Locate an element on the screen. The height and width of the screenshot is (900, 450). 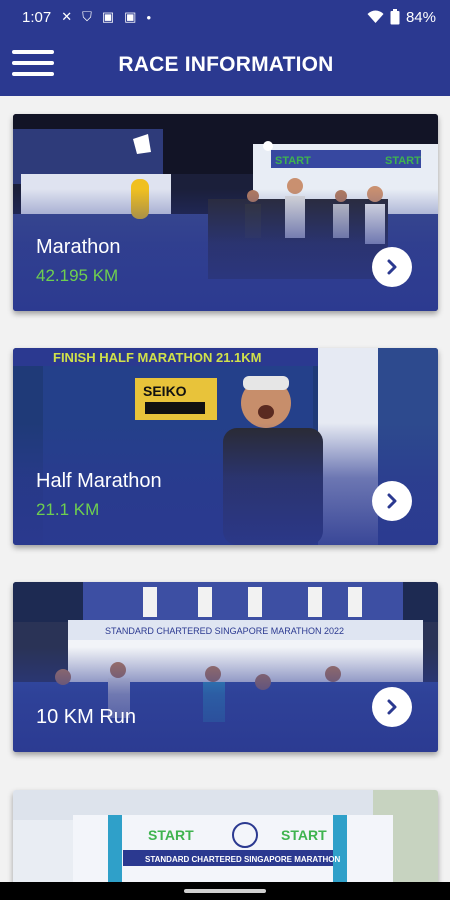
svg-text:STANDARD CHARTERED SINGAPORE M: STANDARD CHARTERED SINGAPORE MARATHON is located at coordinates (242, 859).